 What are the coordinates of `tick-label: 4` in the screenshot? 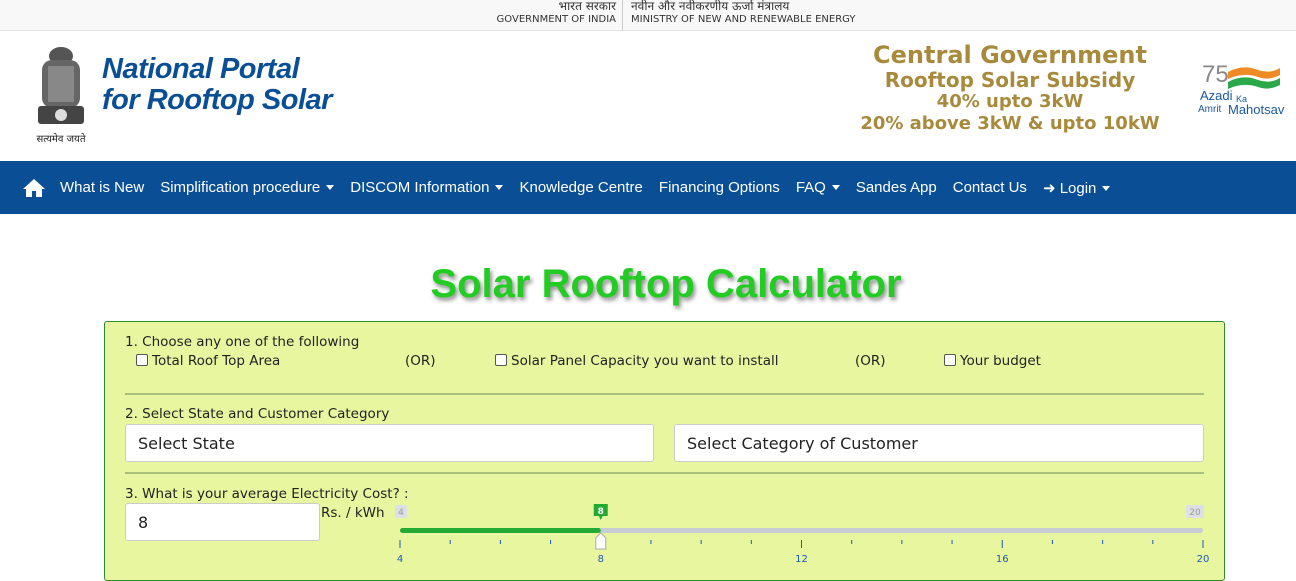 It's located at (400, 559).